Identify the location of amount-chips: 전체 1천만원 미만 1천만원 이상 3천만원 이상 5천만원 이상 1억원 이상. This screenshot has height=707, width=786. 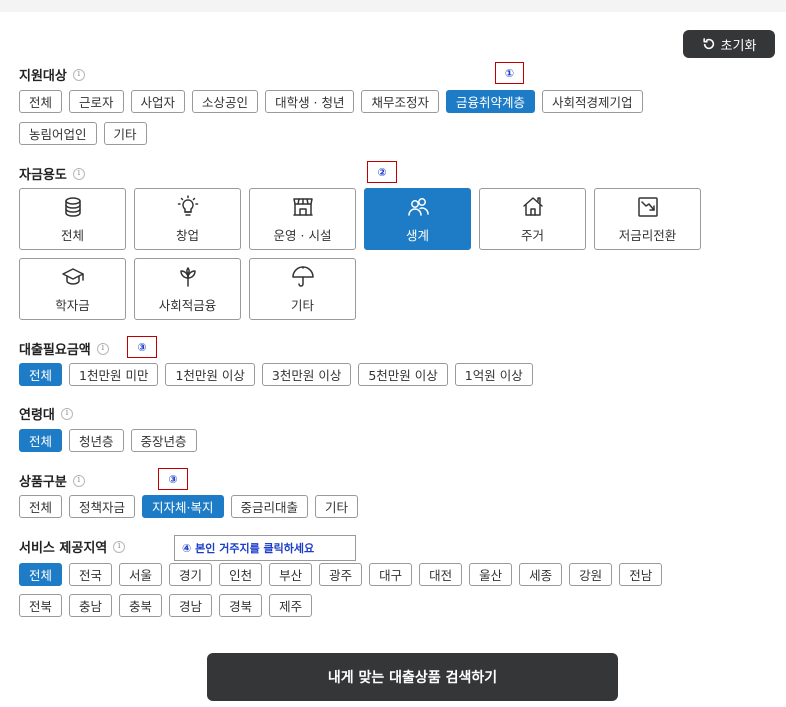
(276, 374).